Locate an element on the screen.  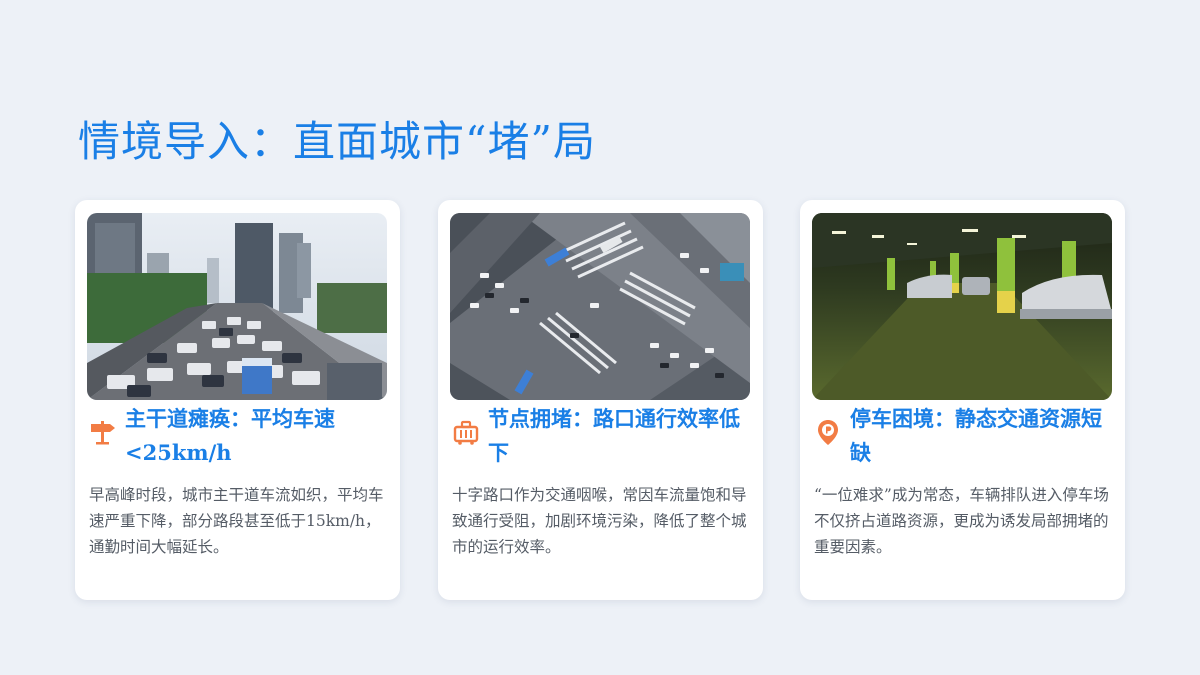
signpost-icon is located at coordinates (103, 432).